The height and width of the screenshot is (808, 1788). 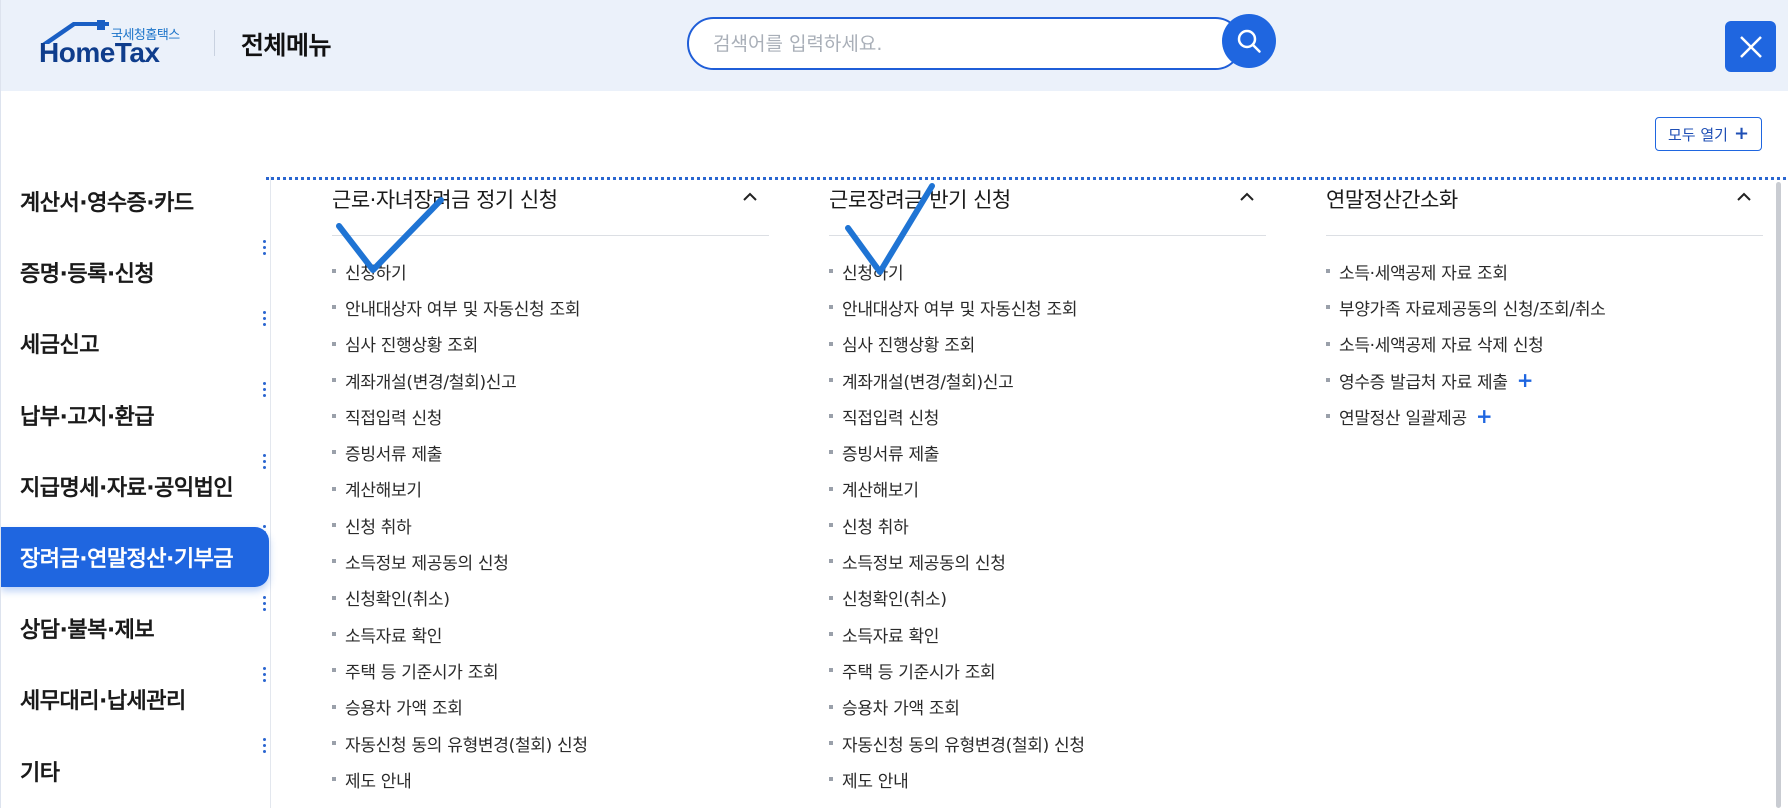 I want to click on menu-item-label: 소득자료 확인, so click(x=394, y=636).